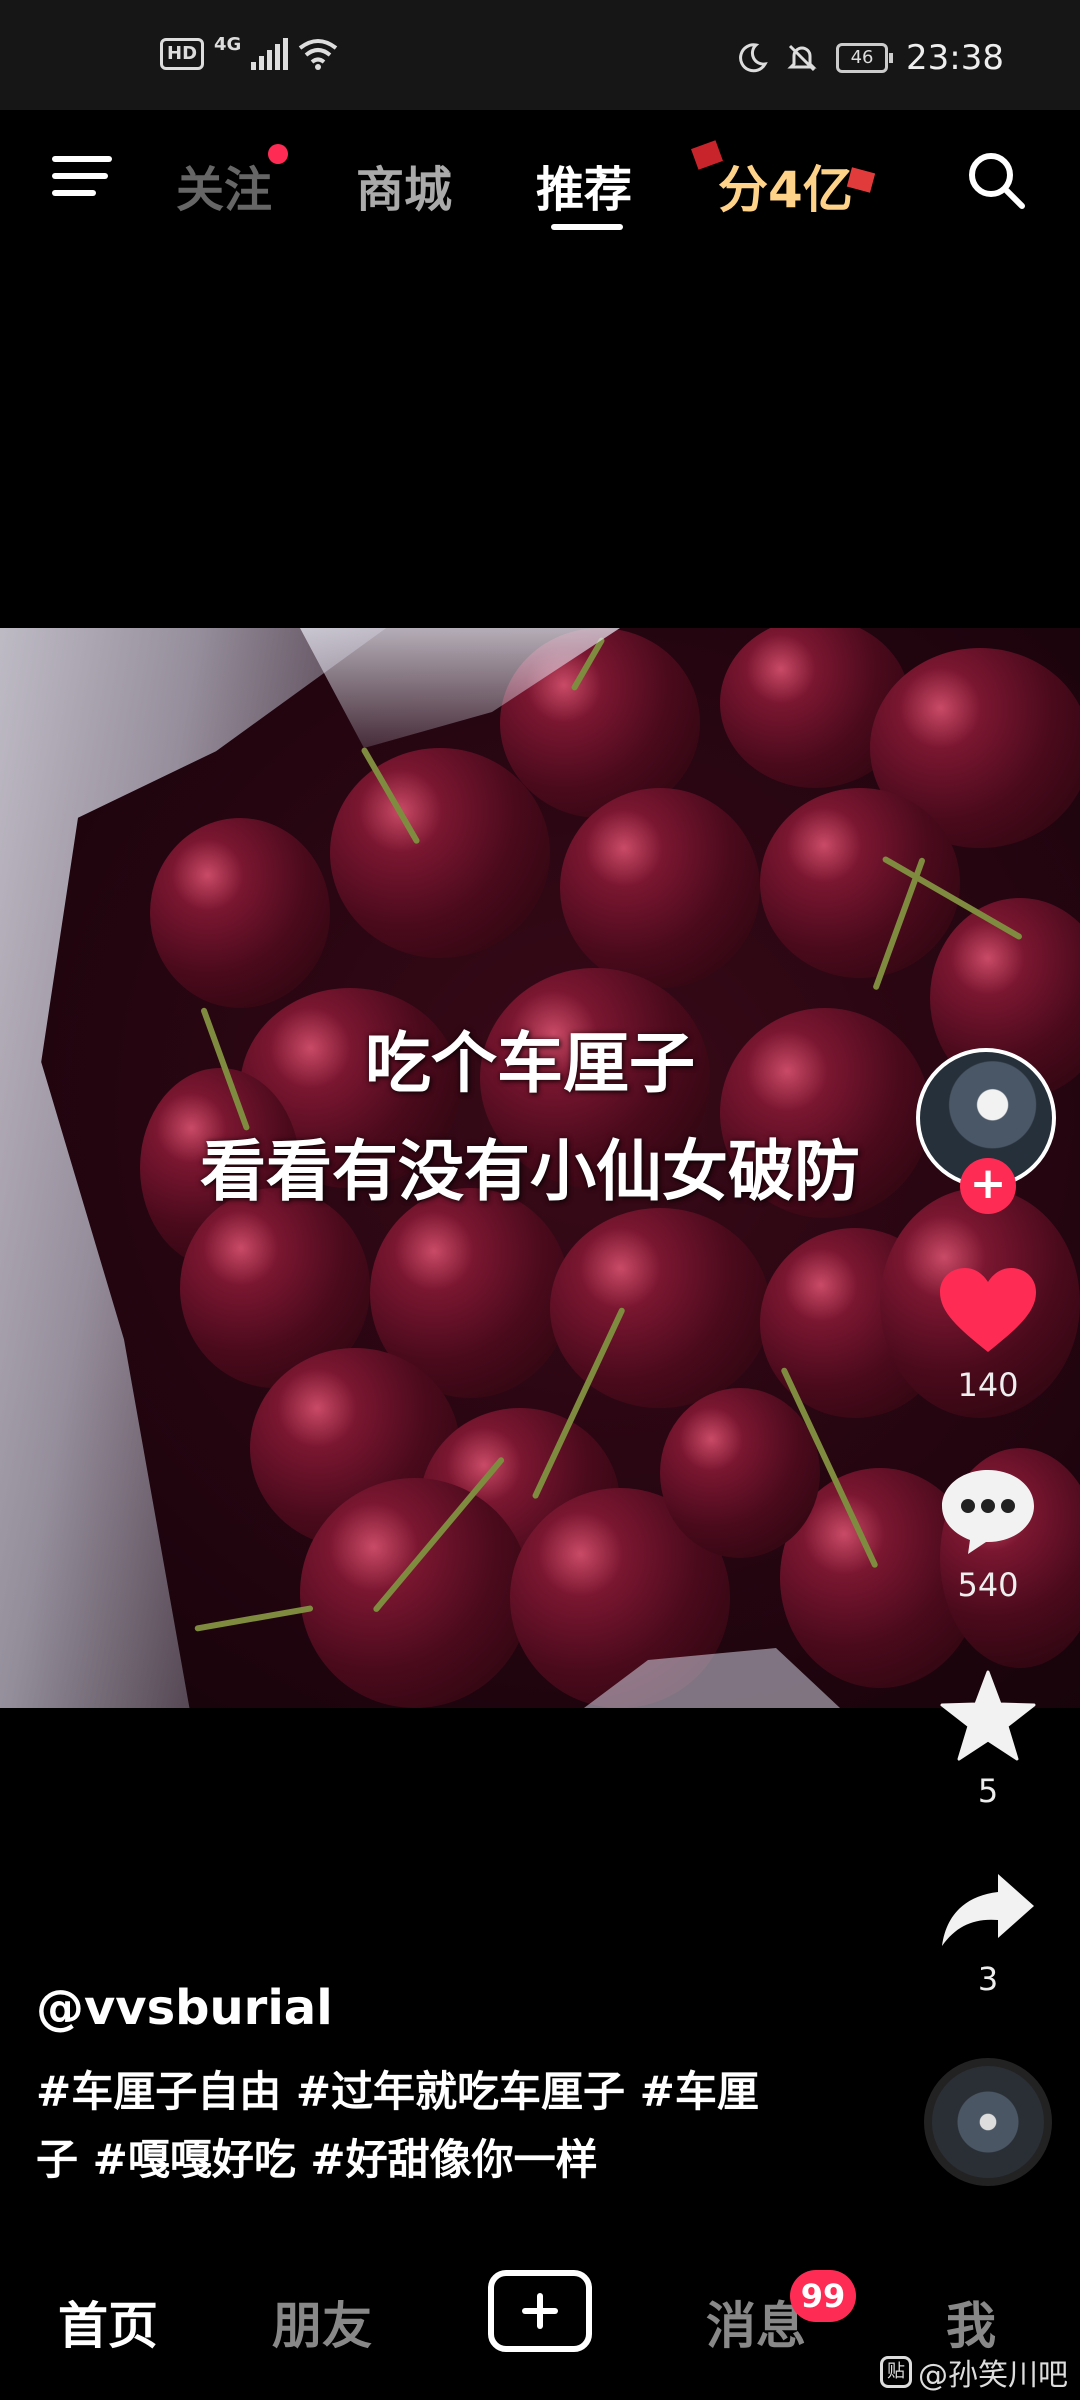  I want to click on favorite-button: 5, so click(988, 1740).